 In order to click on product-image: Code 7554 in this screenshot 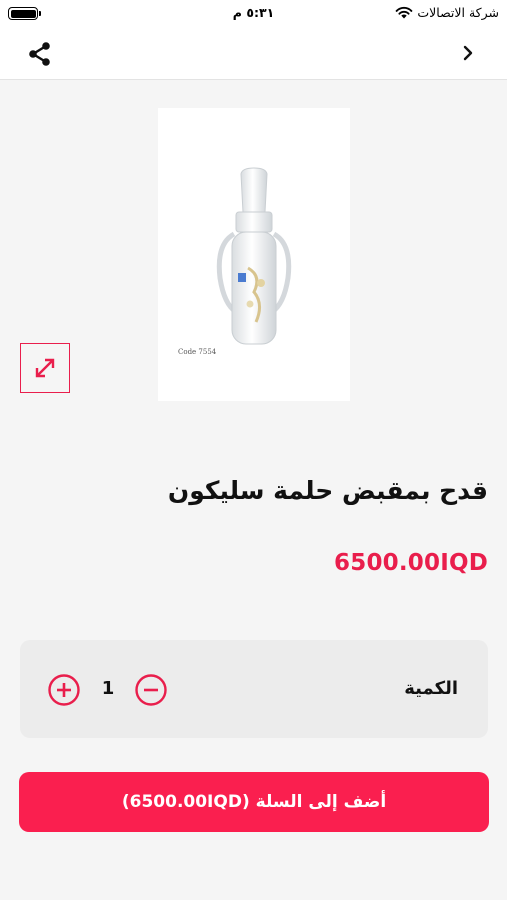, I will do `click(254, 254)`.